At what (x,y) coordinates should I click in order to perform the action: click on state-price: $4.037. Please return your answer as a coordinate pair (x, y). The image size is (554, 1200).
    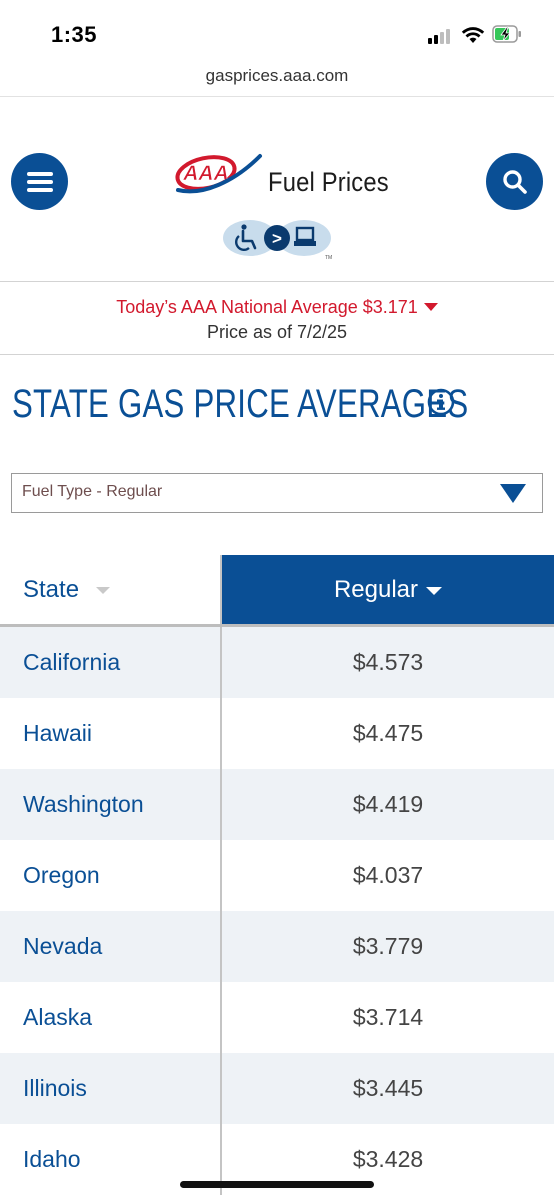
    Looking at the image, I should click on (388, 875).